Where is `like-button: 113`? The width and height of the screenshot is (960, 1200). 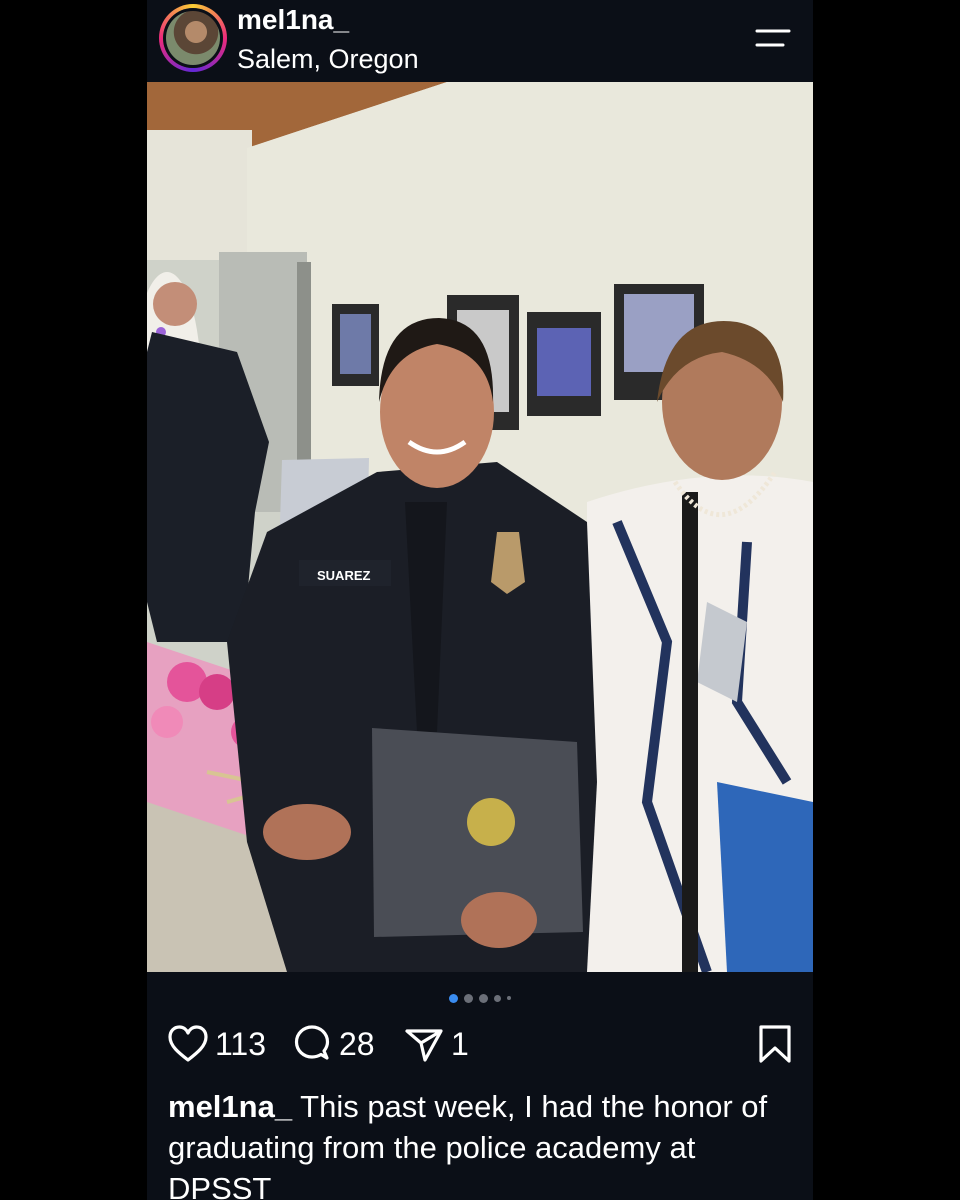
like-button: 113 is located at coordinates (216, 1044).